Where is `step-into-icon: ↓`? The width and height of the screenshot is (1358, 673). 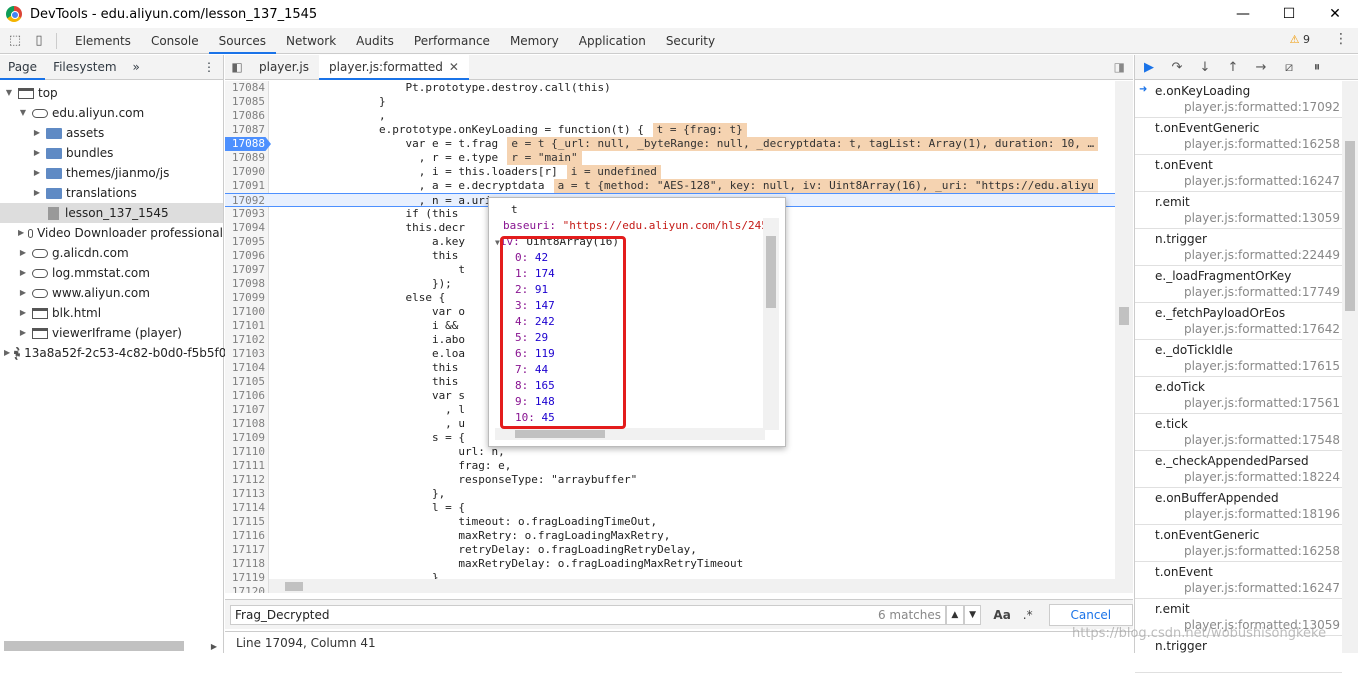
step-into-icon: ↓ is located at coordinates (1205, 67).